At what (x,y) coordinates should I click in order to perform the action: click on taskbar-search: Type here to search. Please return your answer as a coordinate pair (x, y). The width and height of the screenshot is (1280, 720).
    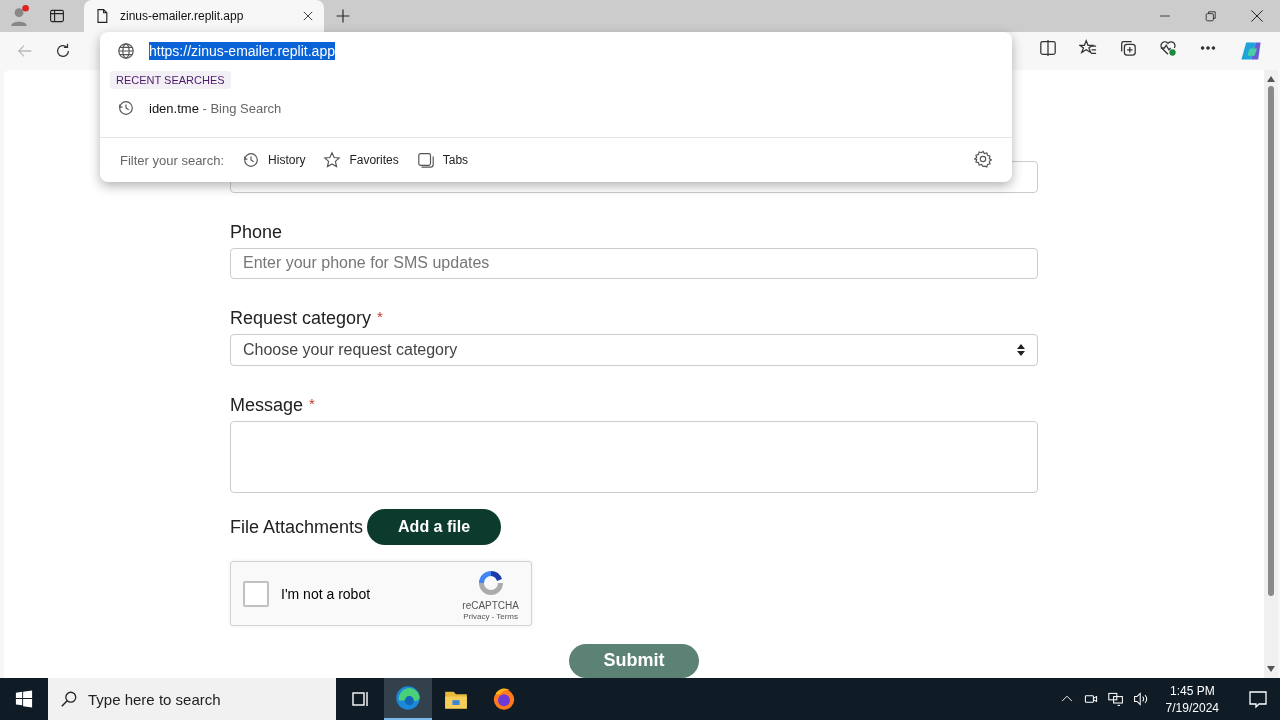
    Looking at the image, I should click on (192, 699).